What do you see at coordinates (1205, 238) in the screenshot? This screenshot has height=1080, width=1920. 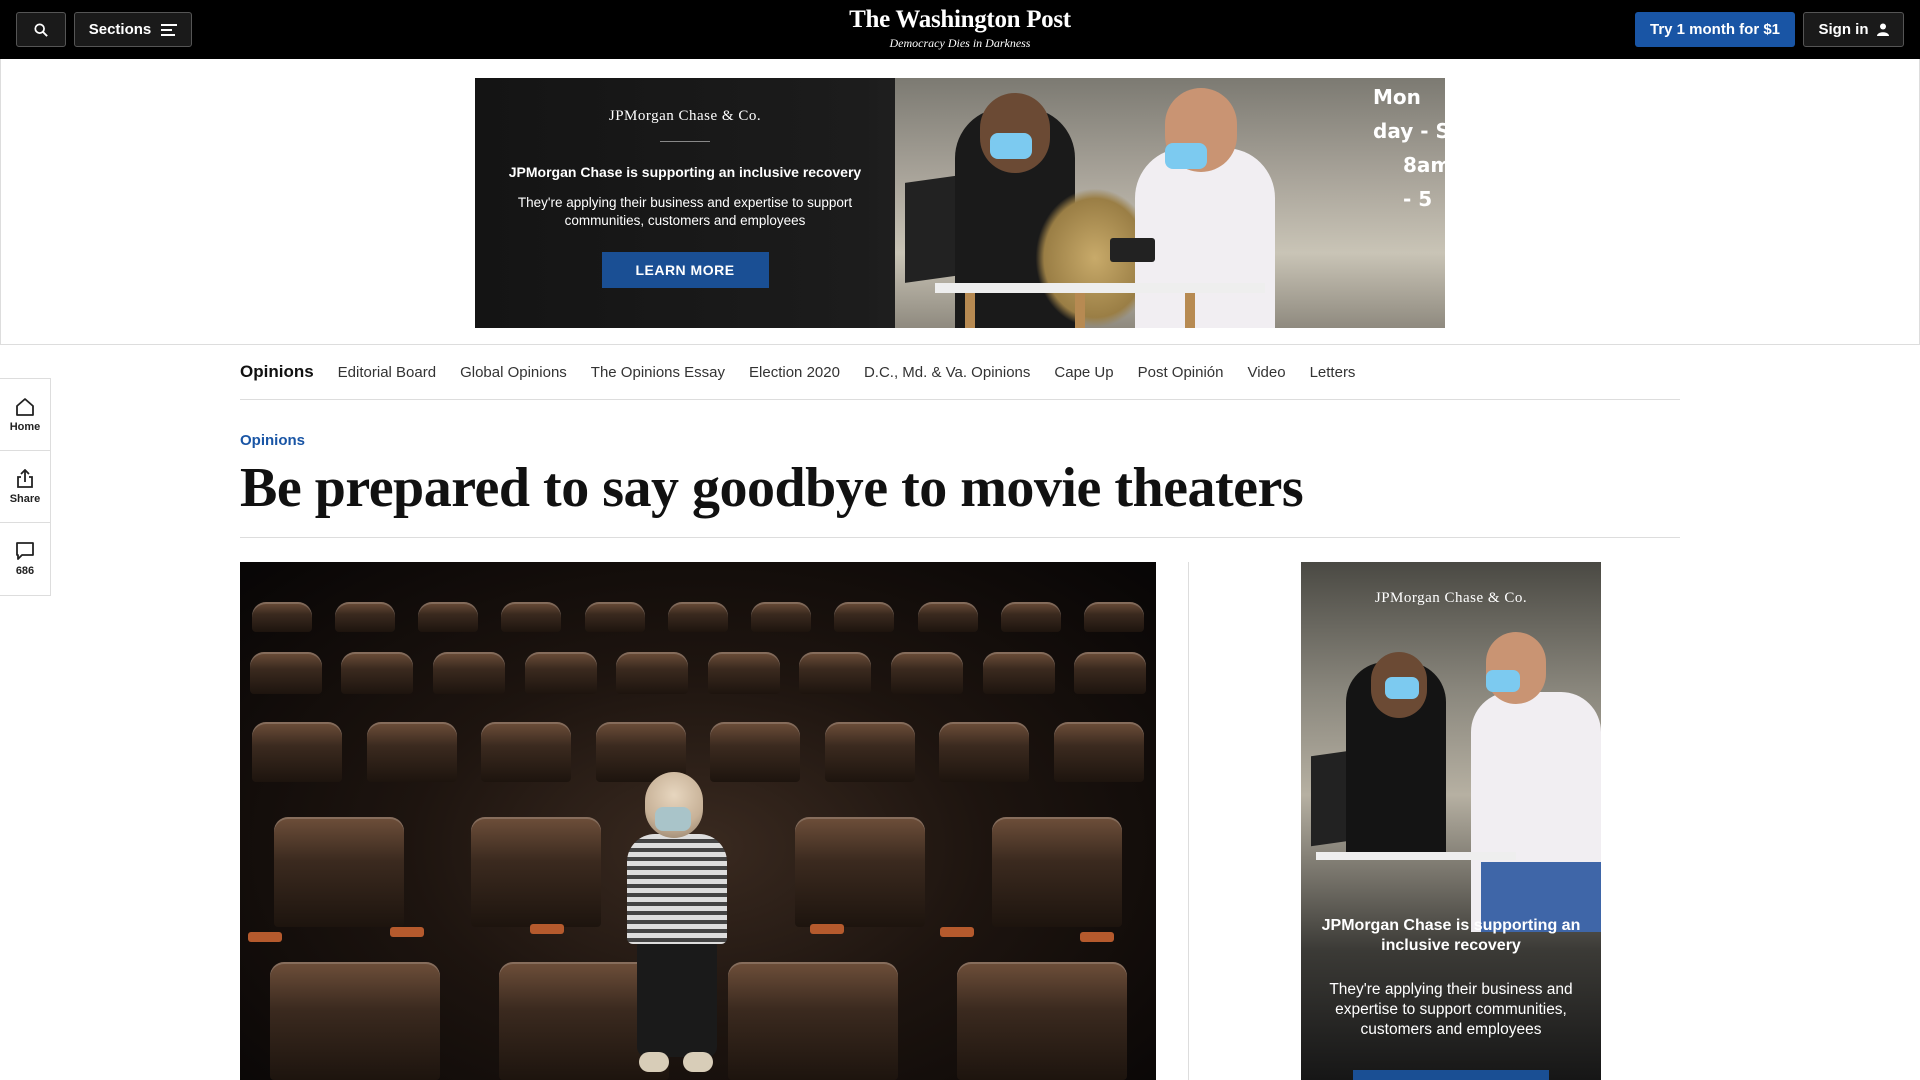 I see `ad-person-right` at bounding box center [1205, 238].